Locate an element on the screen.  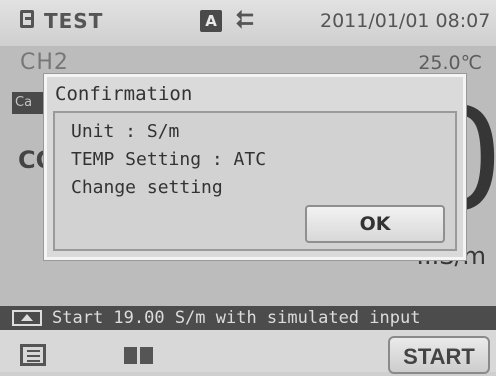
info-message: Start 19.00 S/m with simulated input is located at coordinates (236, 318).